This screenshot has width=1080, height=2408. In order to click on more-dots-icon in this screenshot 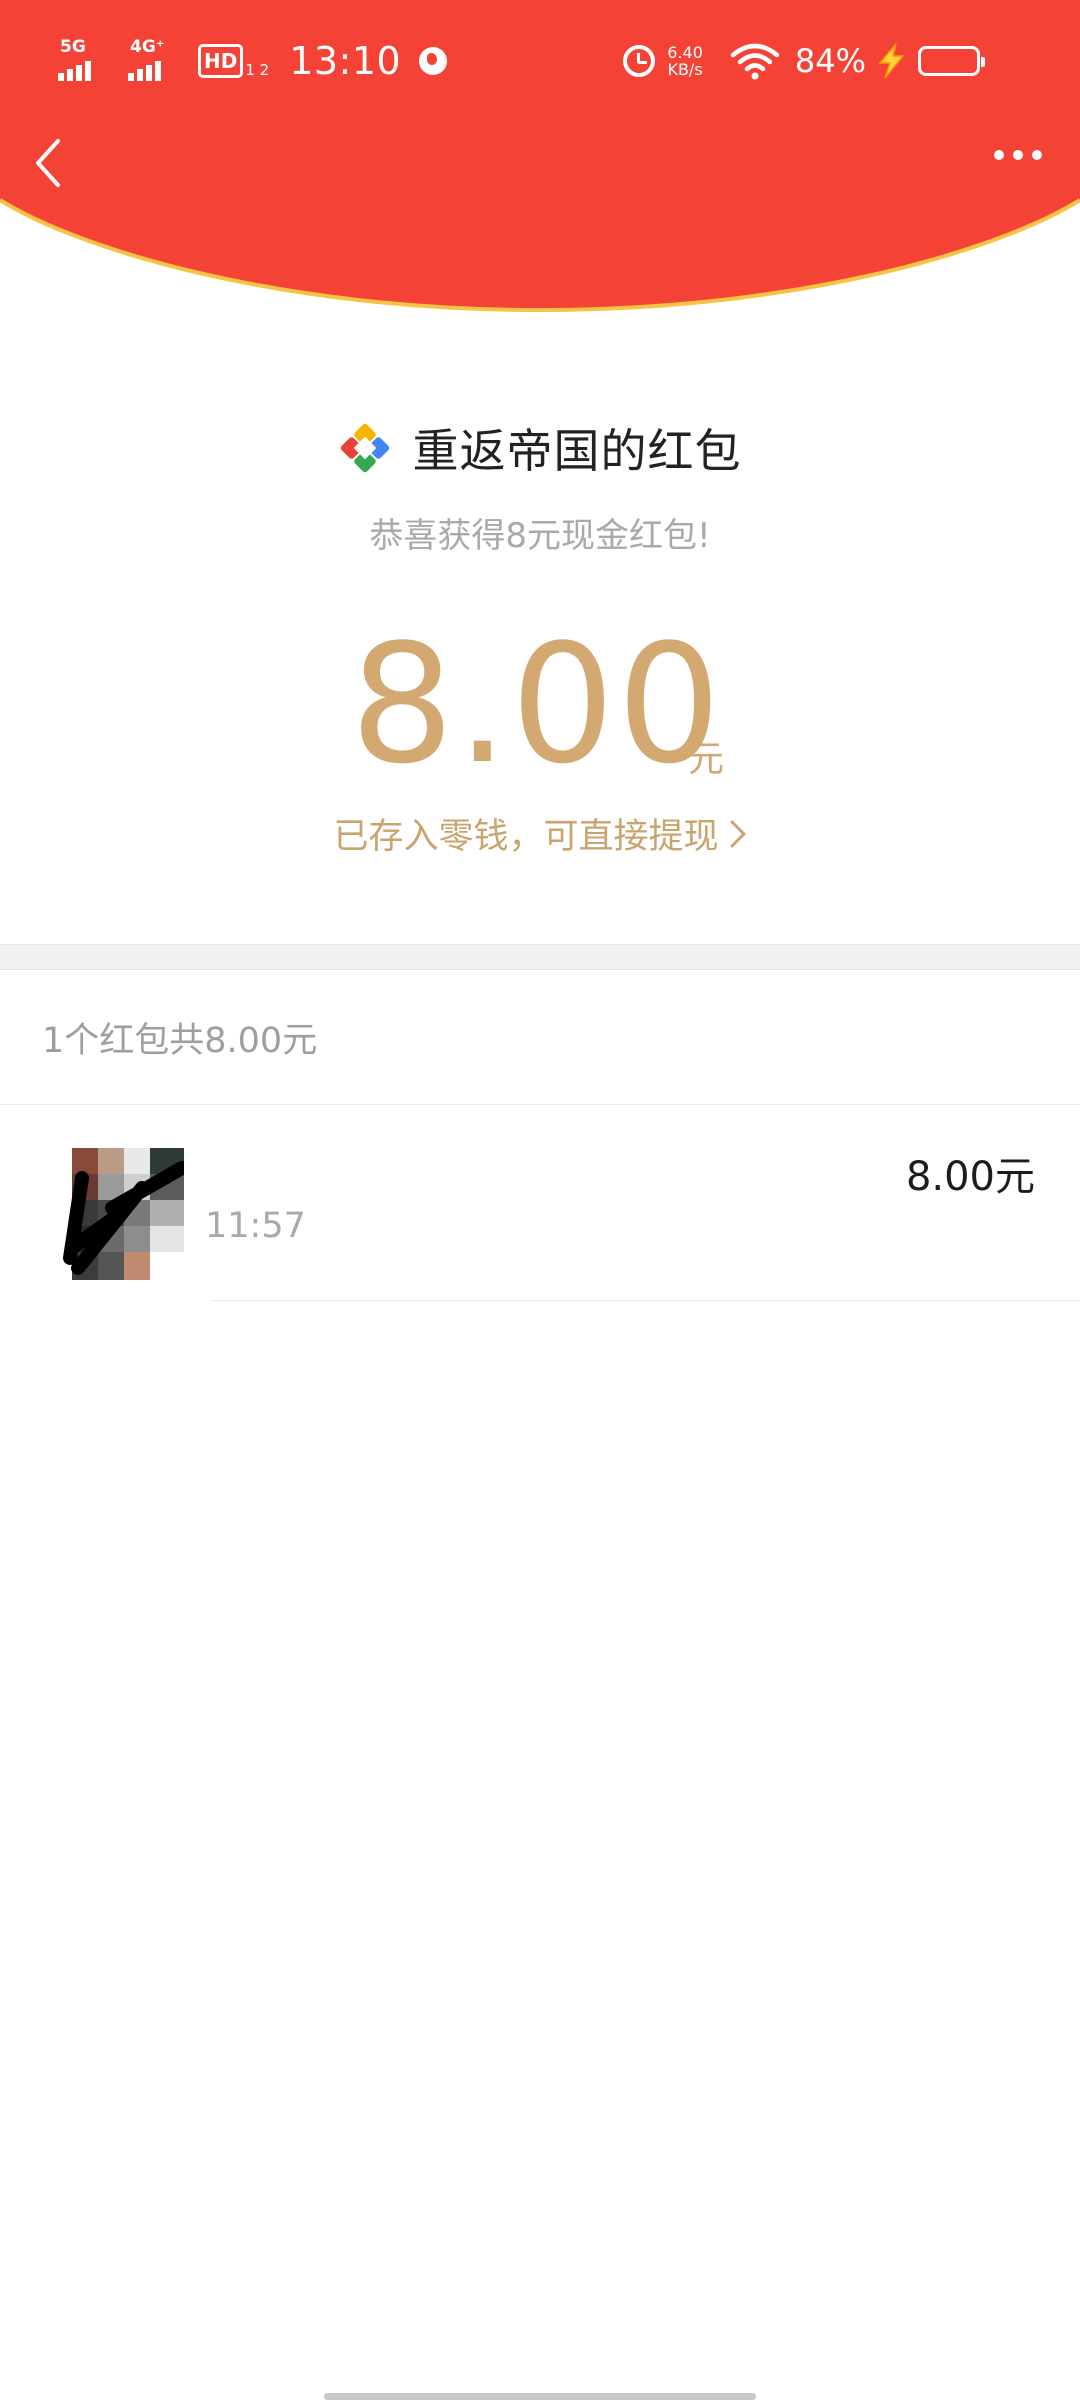, I will do `click(1013, 155)`.